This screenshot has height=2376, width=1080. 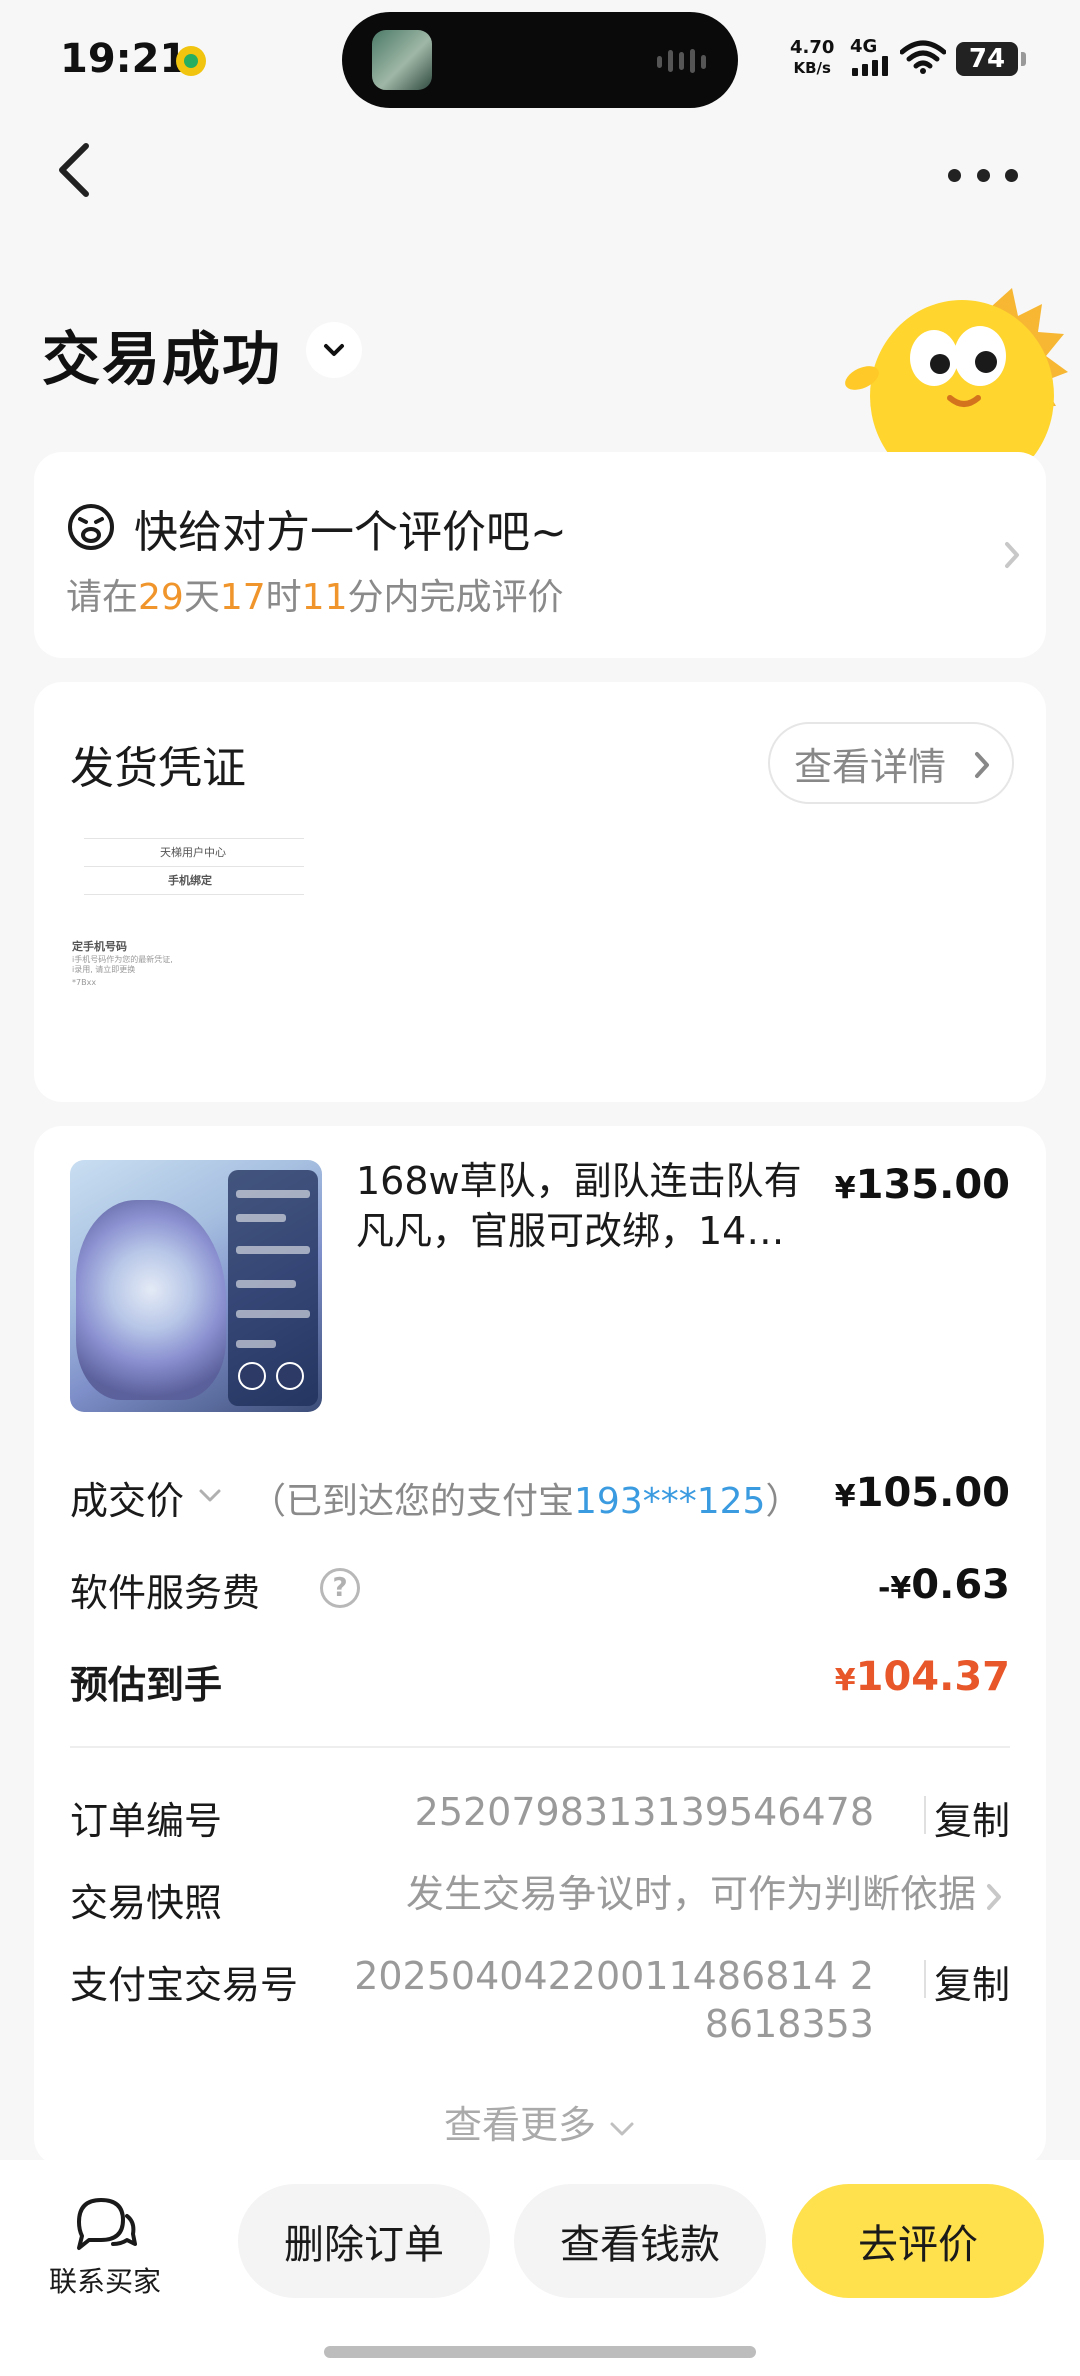 I want to click on deal-price-note: （已到达您的支付宝193***125）, so click(x=525, y=1498).